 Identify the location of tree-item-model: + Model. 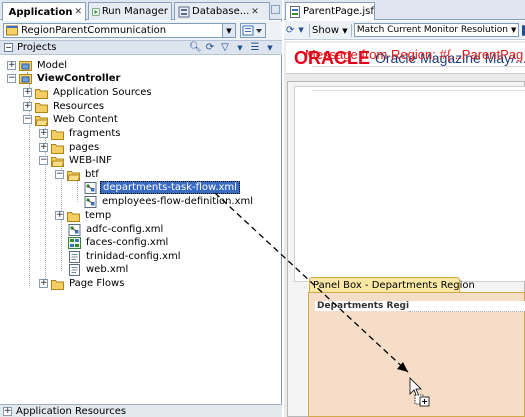
(38, 65).